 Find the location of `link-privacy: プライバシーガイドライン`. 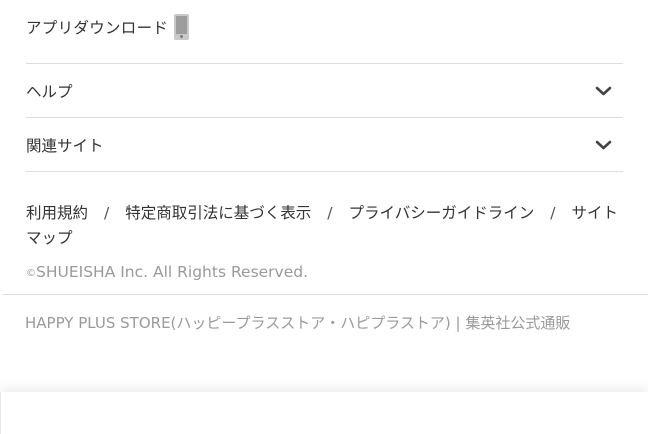

link-privacy: プライバシーガイドライン is located at coordinates (442, 213).